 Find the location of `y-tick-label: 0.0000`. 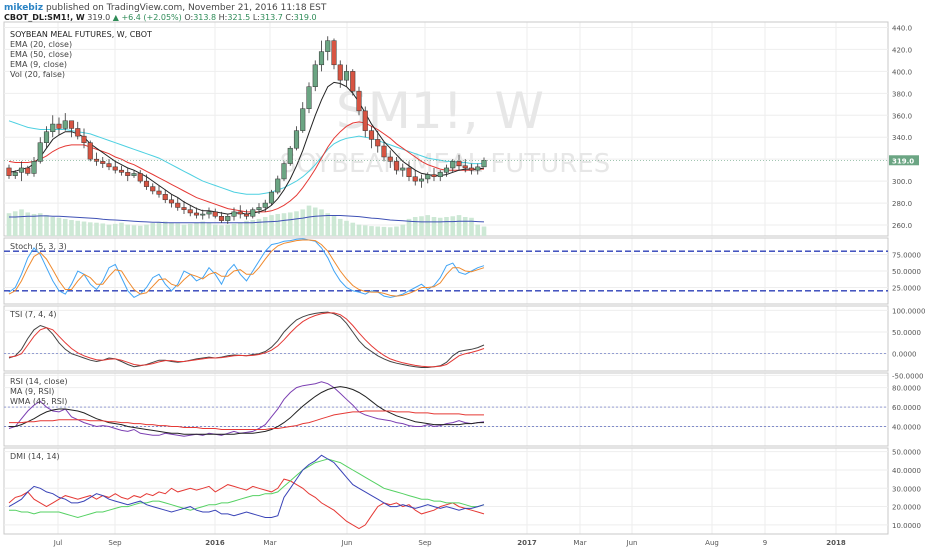

y-tick-label: 0.0000 is located at coordinates (904, 355).